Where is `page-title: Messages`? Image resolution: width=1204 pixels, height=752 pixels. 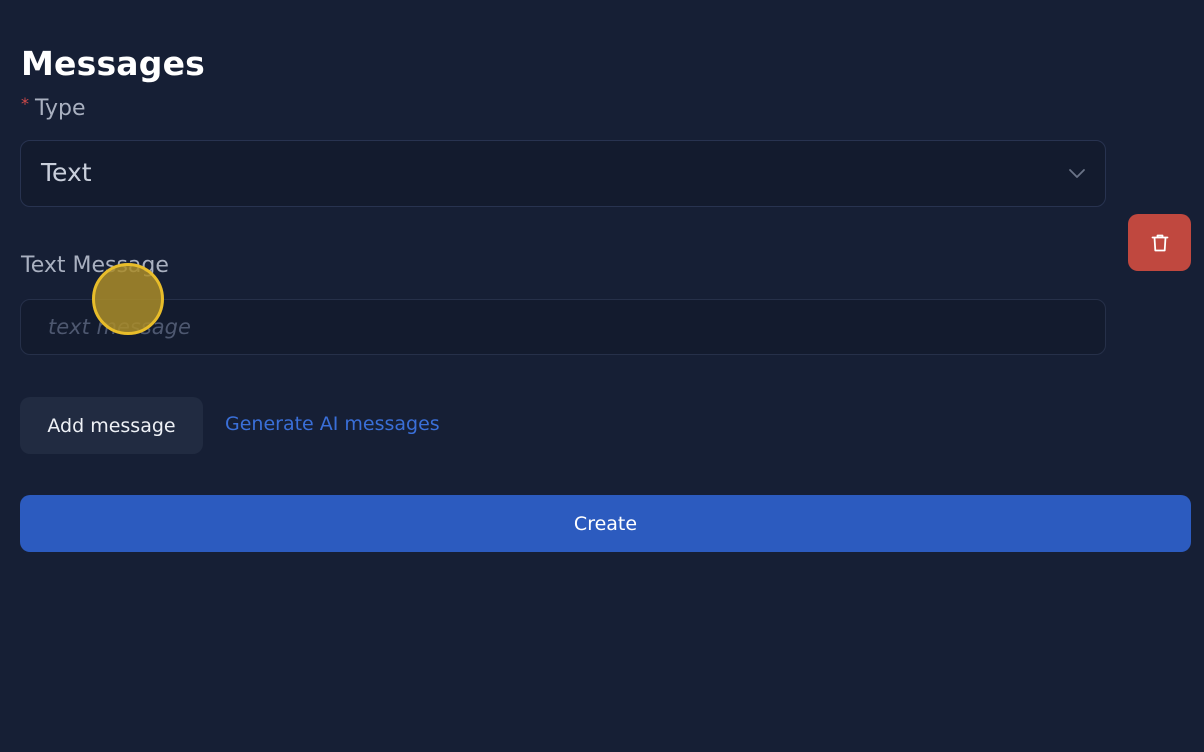
page-title: Messages is located at coordinates (113, 63).